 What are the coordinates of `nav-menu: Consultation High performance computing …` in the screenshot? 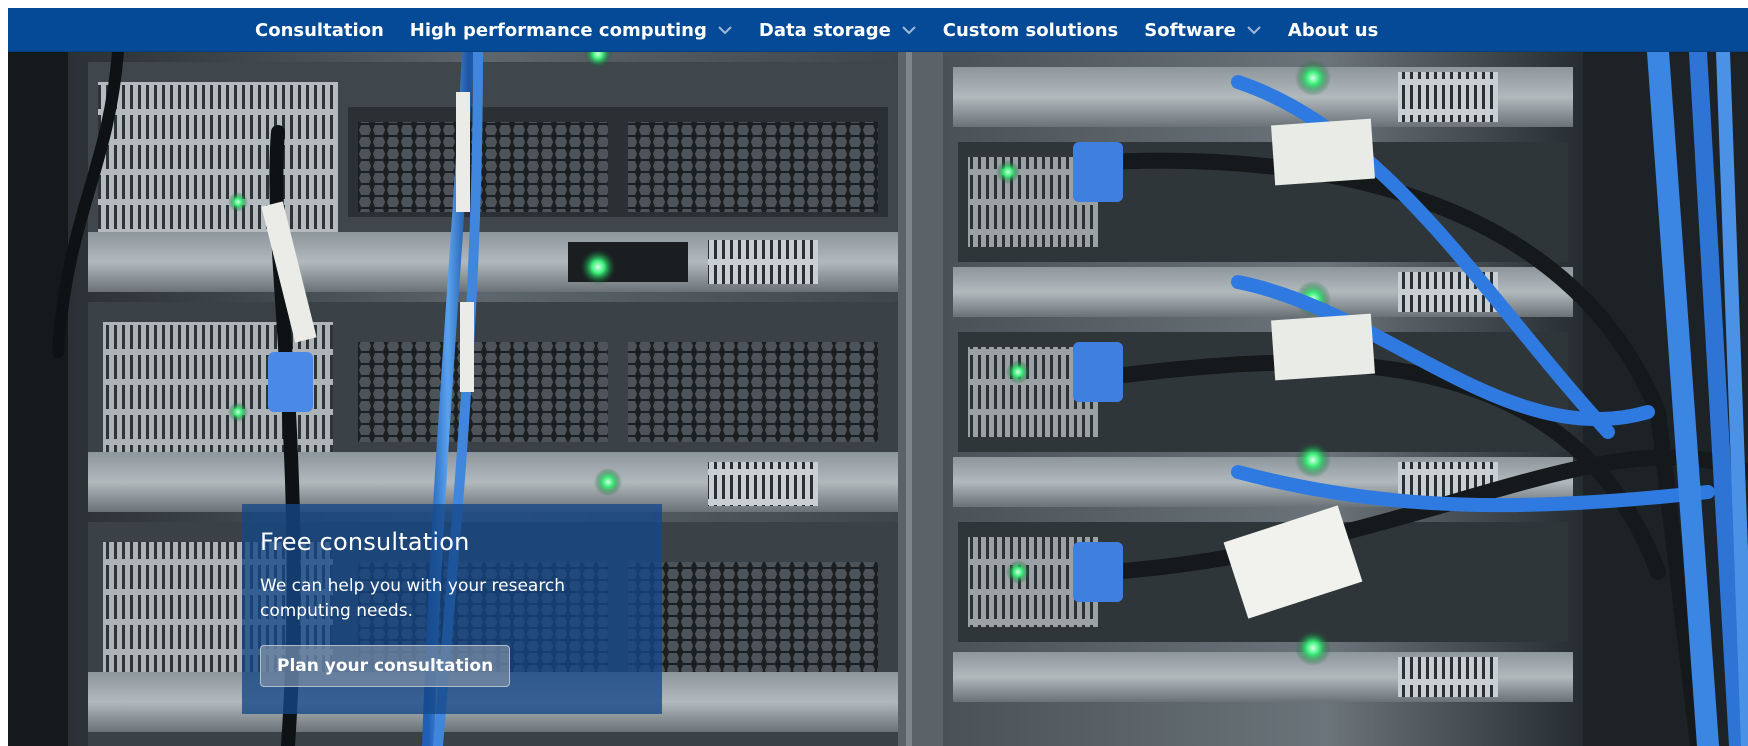 It's located at (829, 30).